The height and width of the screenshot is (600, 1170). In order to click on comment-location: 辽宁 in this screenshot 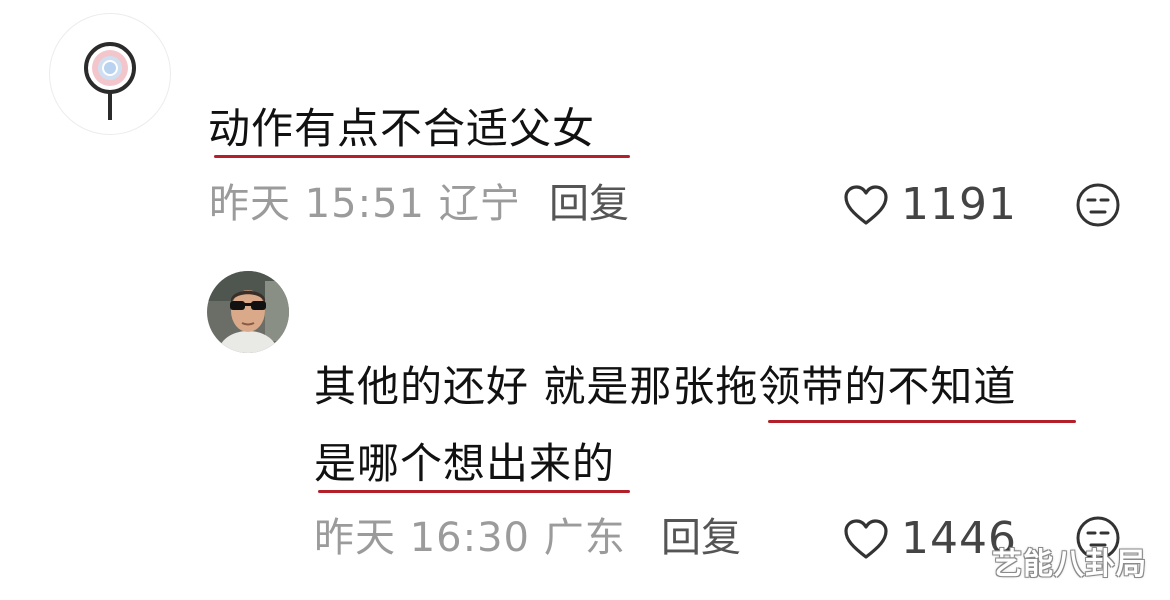, I will do `click(479, 204)`.